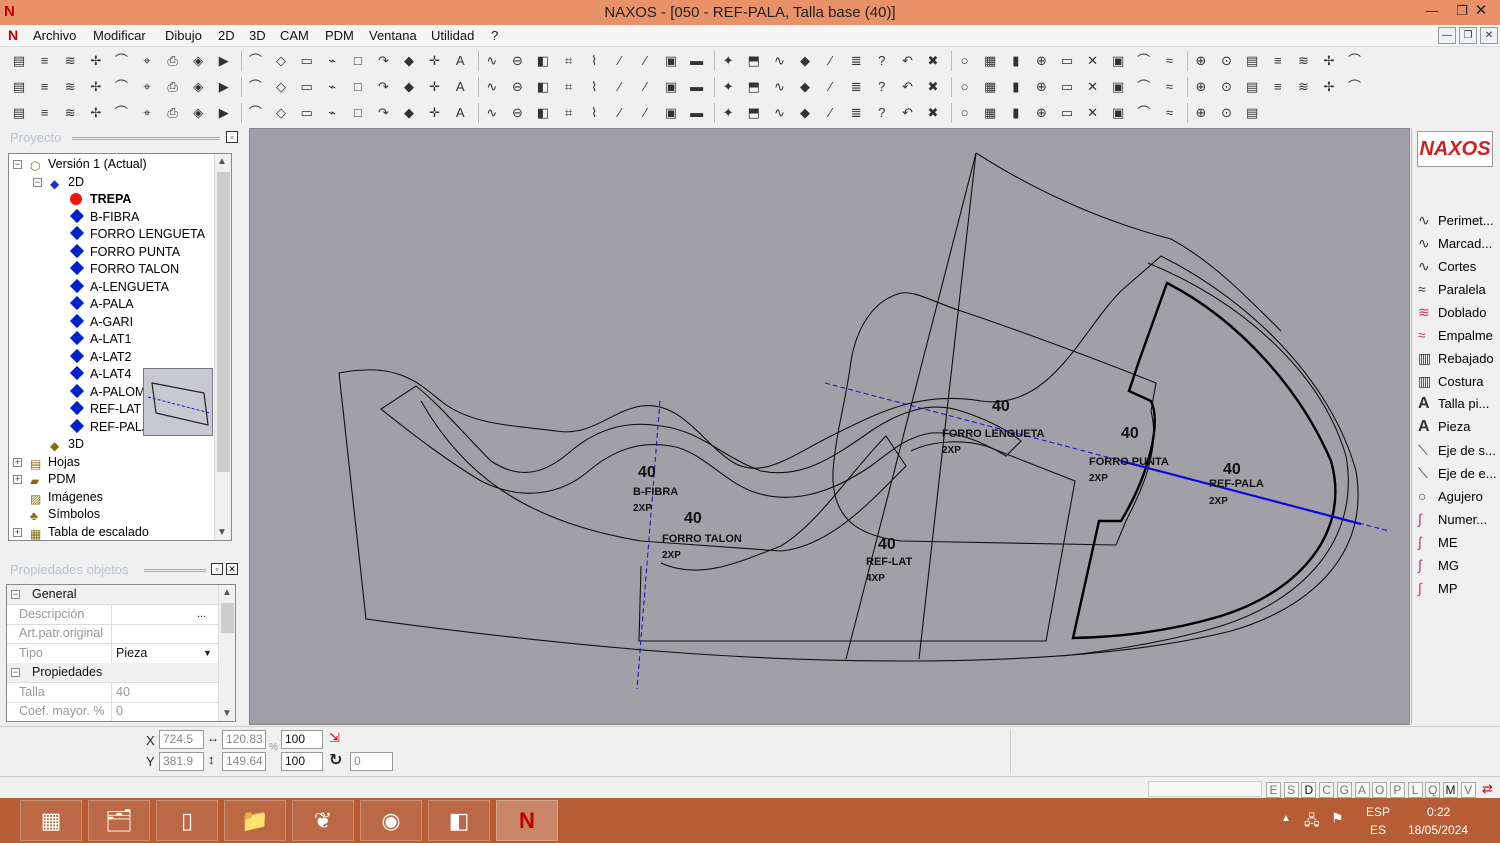 This screenshot has width=1500, height=843. Describe the element at coordinates (1452, 289) in the screenshot. I see `palette-tool: ≈ Paralela` at that location.